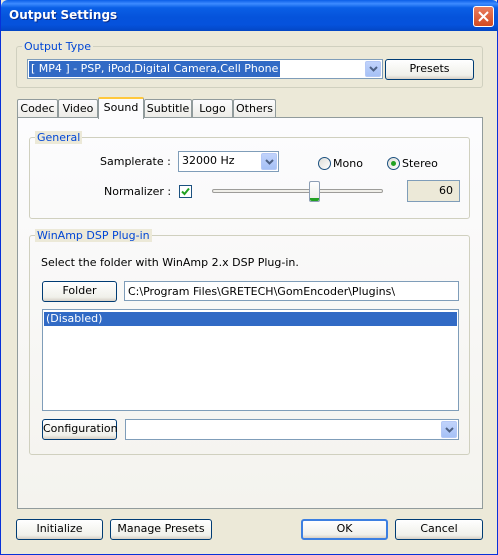  I want to click on output-type-legend: Output Type, so click(57, 46).